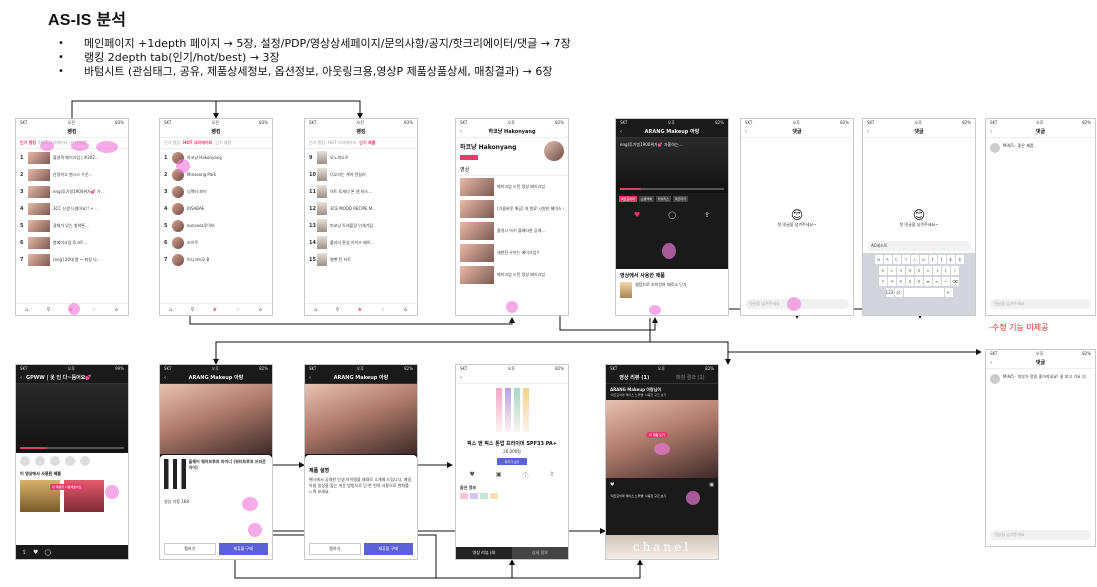 This screenshot has height=587, width=1097. Describe the element at coordinates (657, 435) in the screenshot. I see `status-badge: 이 제품 보기` at that location.